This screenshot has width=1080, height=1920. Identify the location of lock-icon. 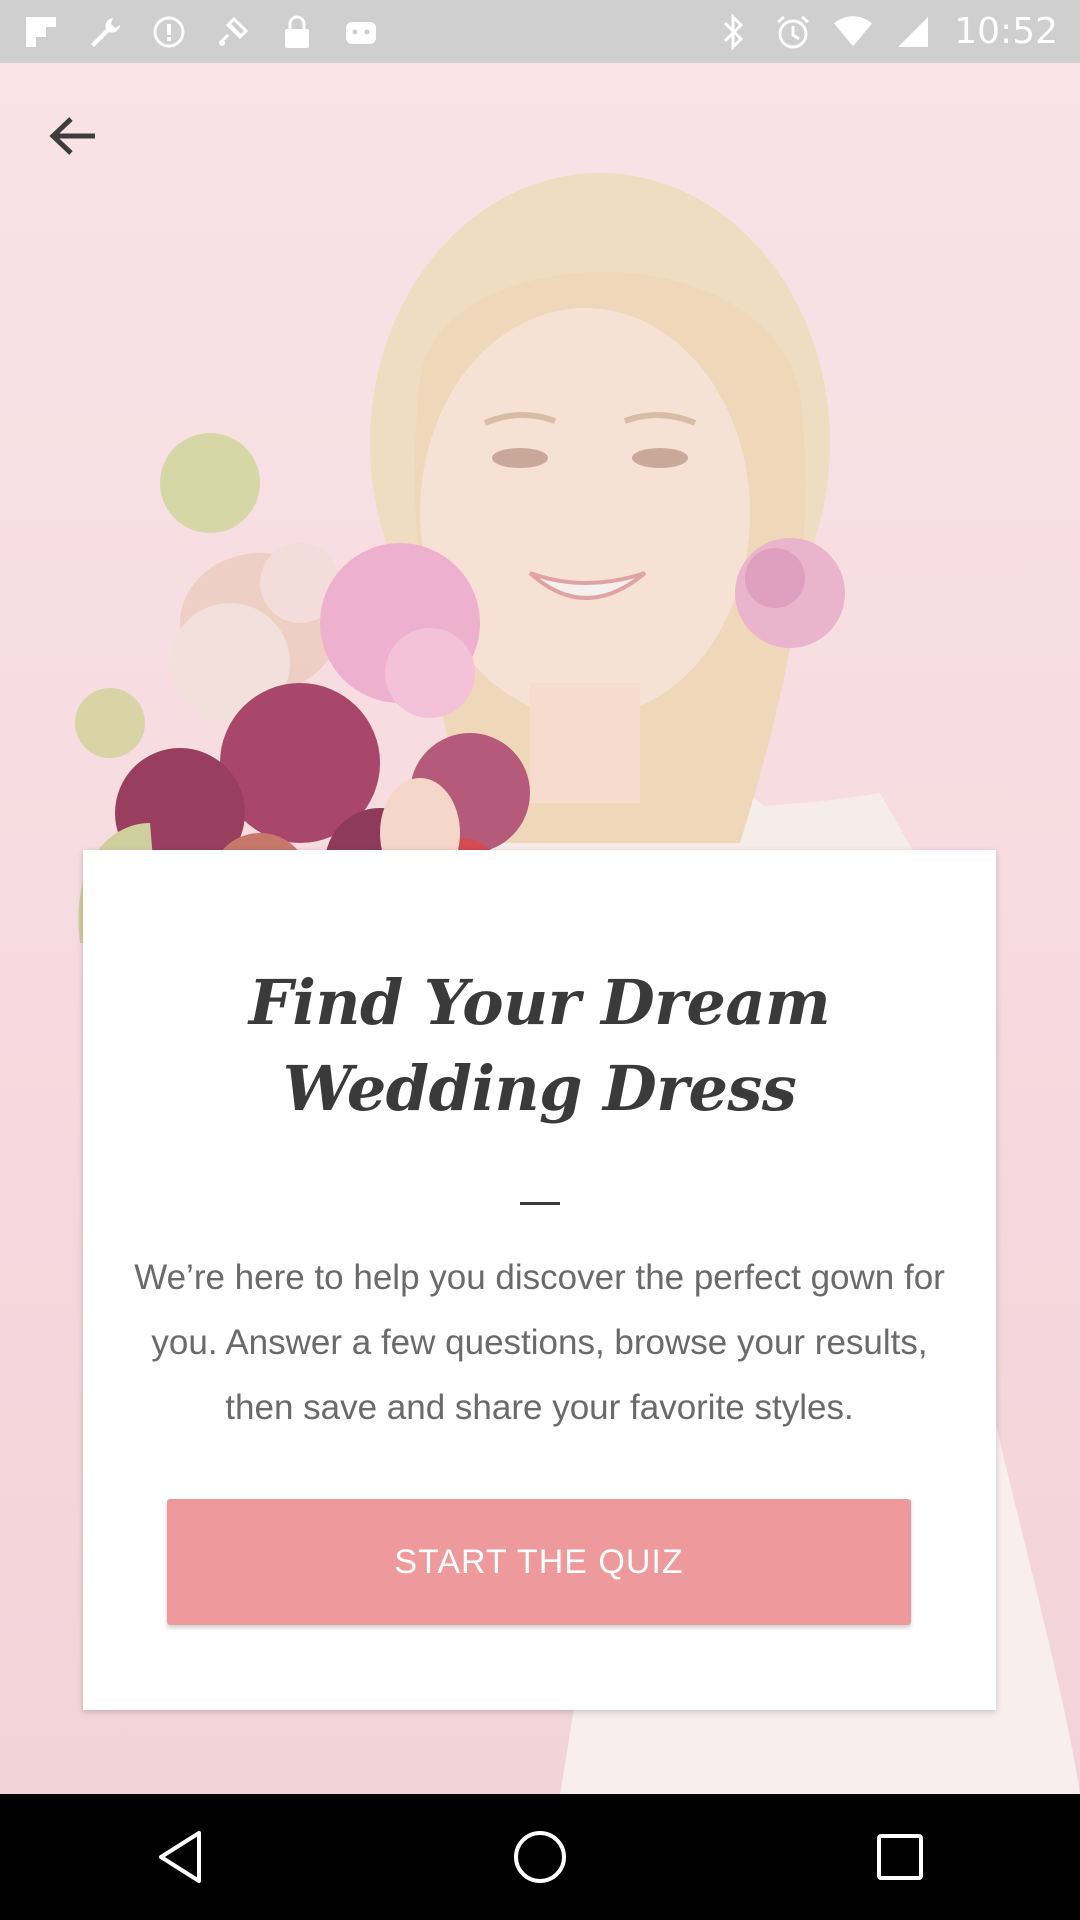
(297, 32).